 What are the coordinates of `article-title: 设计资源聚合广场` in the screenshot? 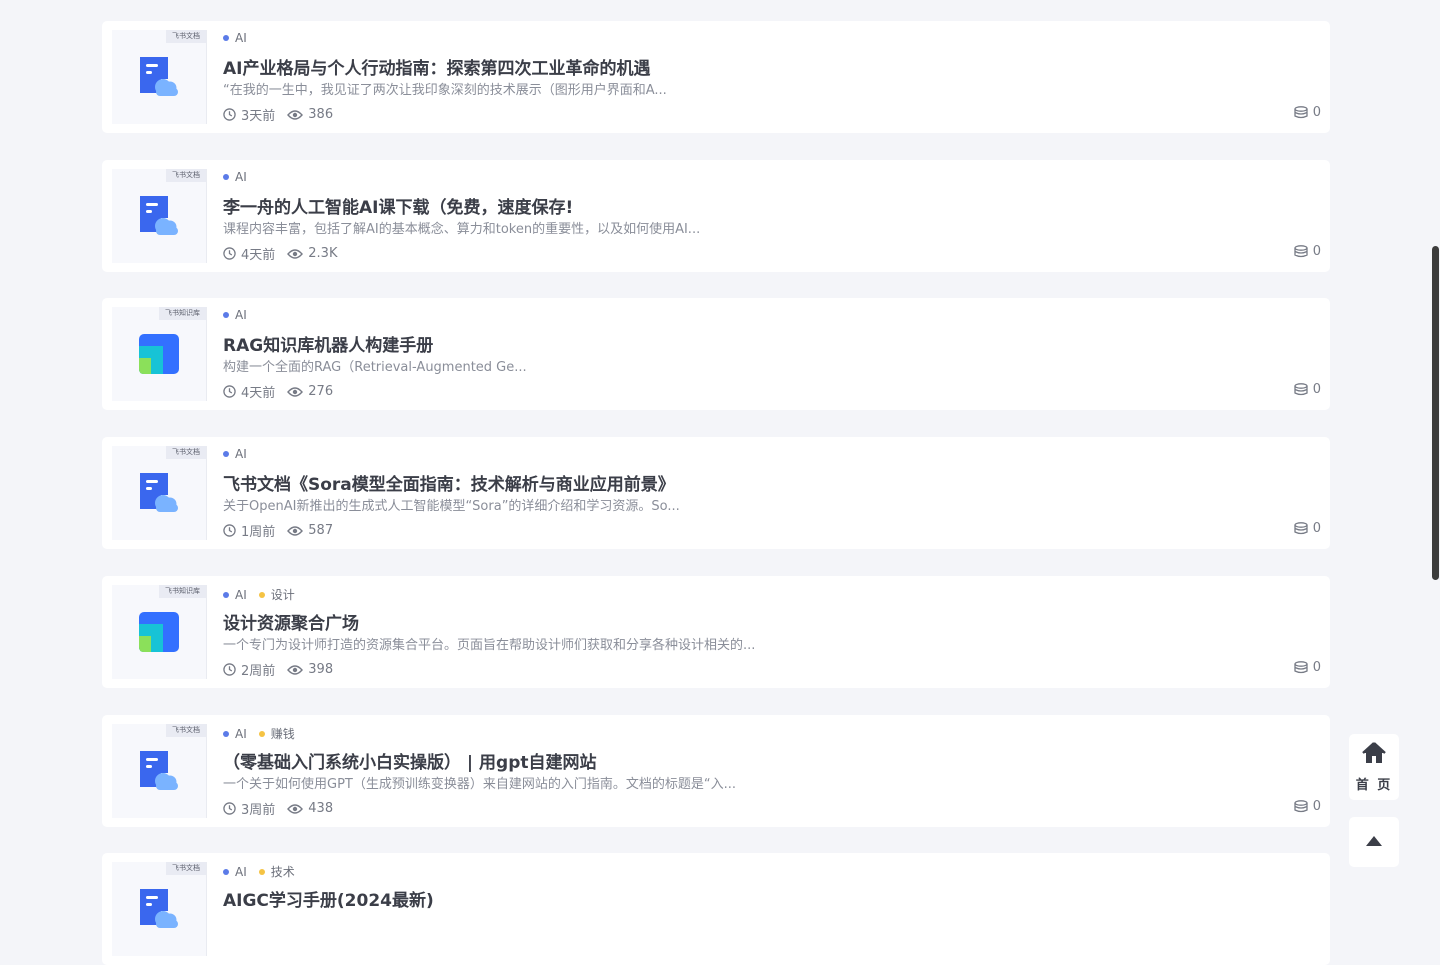 It's located at (291, 621).